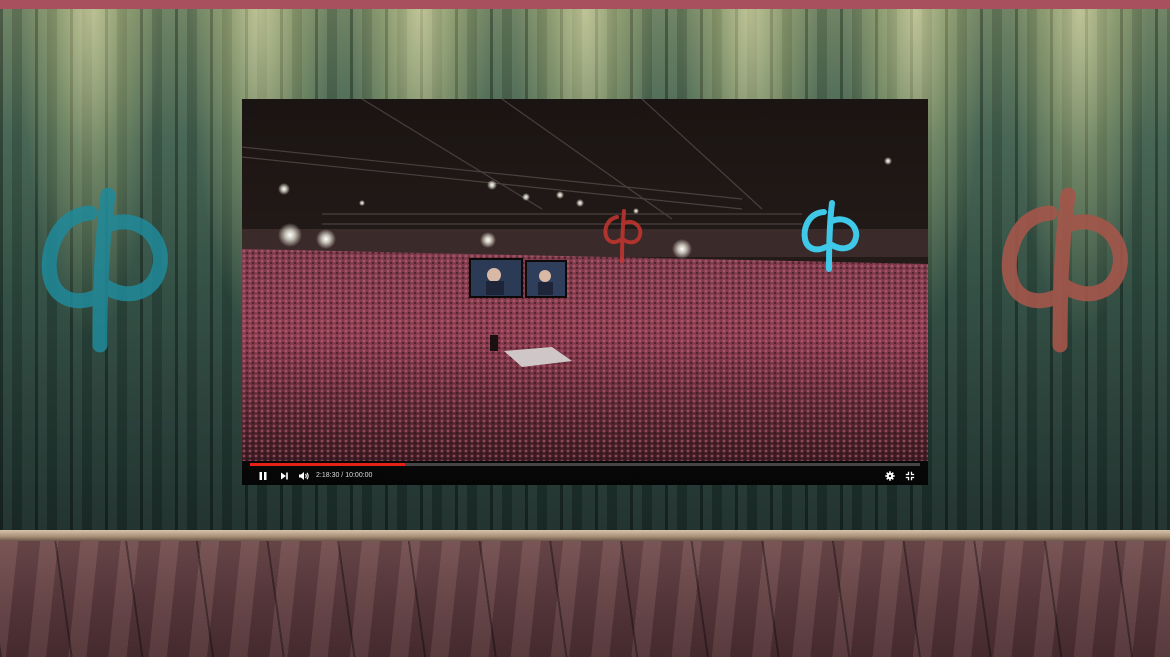 Image resolution: width=1170 pixels, height=657 pixels. What do you see at coordinates (104, 270) in the screenshot?
I see `phi-logo-left-icon` at bounding box center [104, 270].